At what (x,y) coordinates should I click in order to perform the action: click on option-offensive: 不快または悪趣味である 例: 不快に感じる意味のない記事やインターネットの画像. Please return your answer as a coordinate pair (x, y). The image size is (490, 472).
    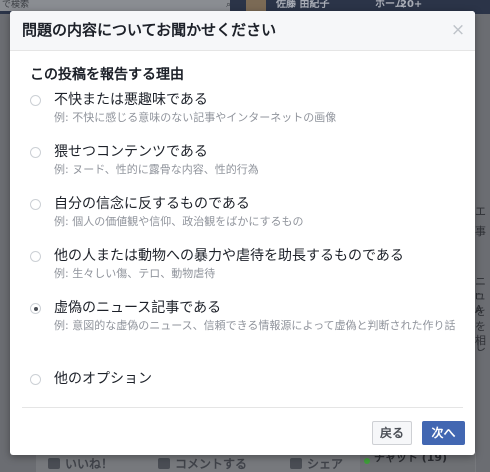
    Looking at the image, I should click on (178, 108).